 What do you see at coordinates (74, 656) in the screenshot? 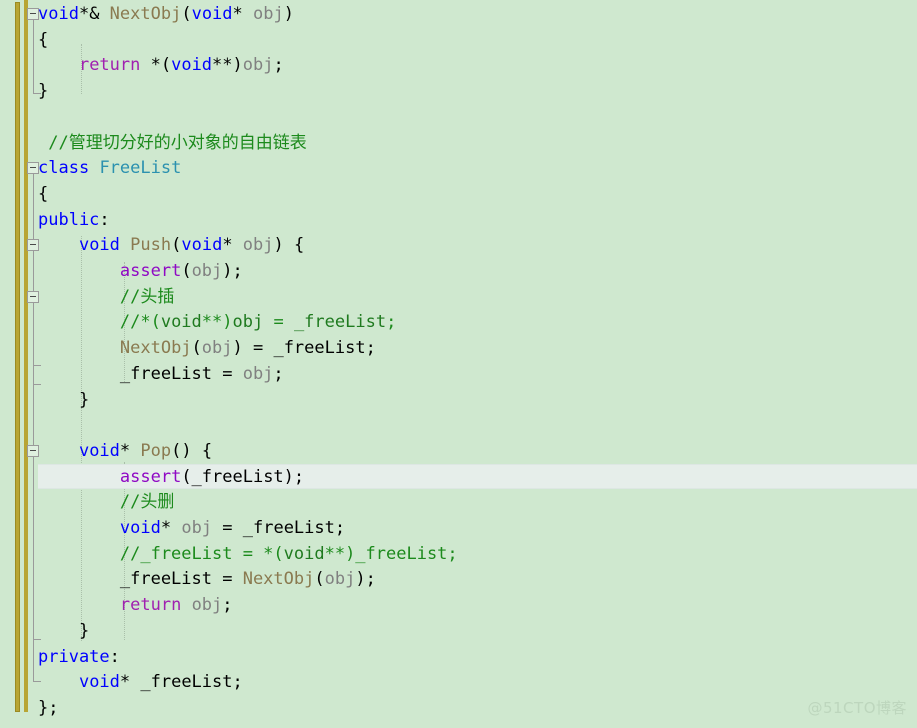
I see `code-token-kw: private` at bounding box center [74, 656].